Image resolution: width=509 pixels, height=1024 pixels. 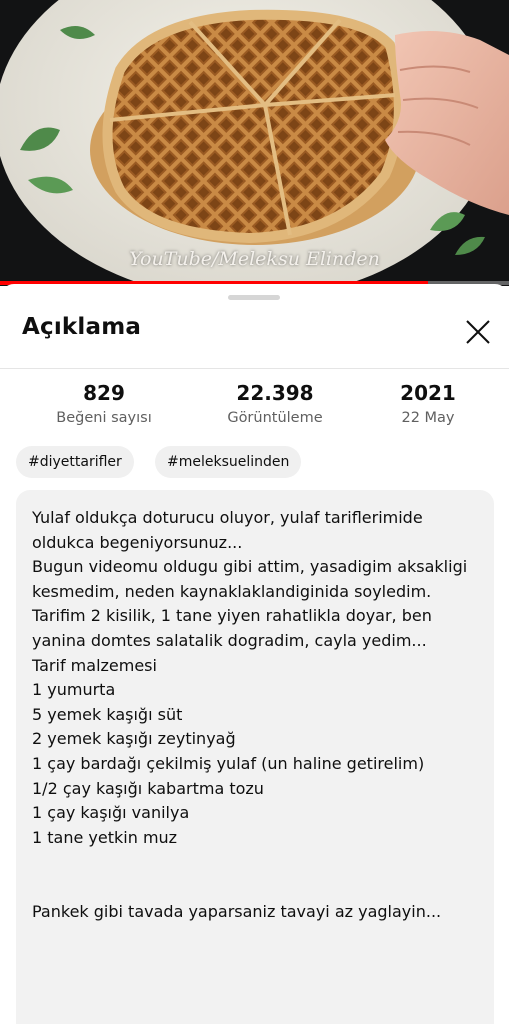 I want to click on views-count: 22.398, so click(x=275, y=393).